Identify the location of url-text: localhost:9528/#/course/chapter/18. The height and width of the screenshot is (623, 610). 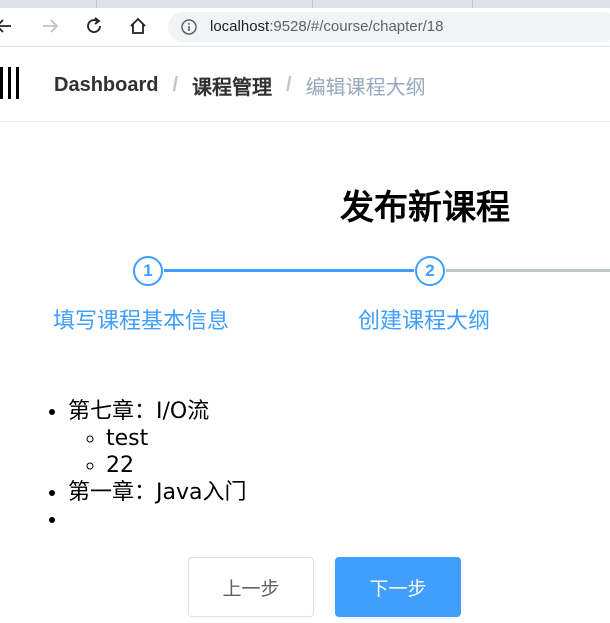
(327, 26).